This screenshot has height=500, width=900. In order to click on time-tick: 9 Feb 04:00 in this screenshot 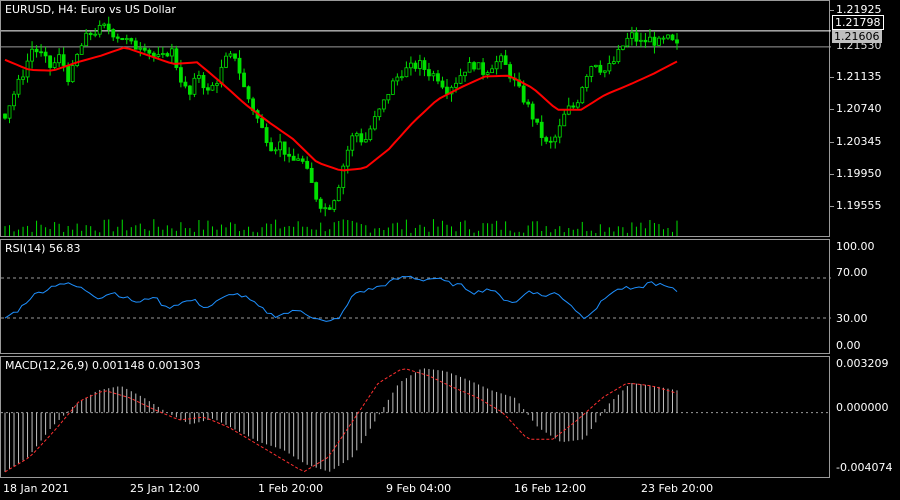, I will do `click(419, 488)`.